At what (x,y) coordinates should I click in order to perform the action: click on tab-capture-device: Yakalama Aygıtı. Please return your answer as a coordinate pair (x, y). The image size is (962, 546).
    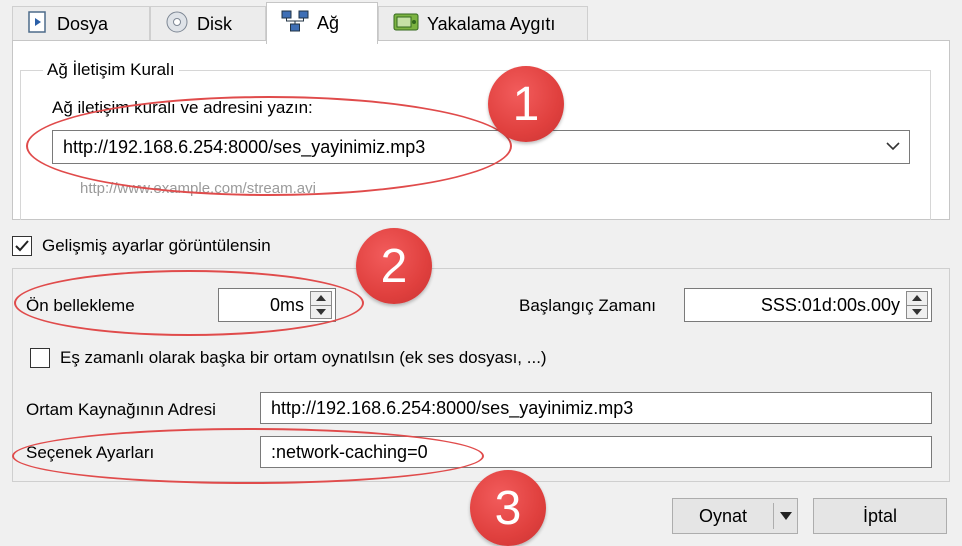
    Looking at the image, I should click on (483, 24).